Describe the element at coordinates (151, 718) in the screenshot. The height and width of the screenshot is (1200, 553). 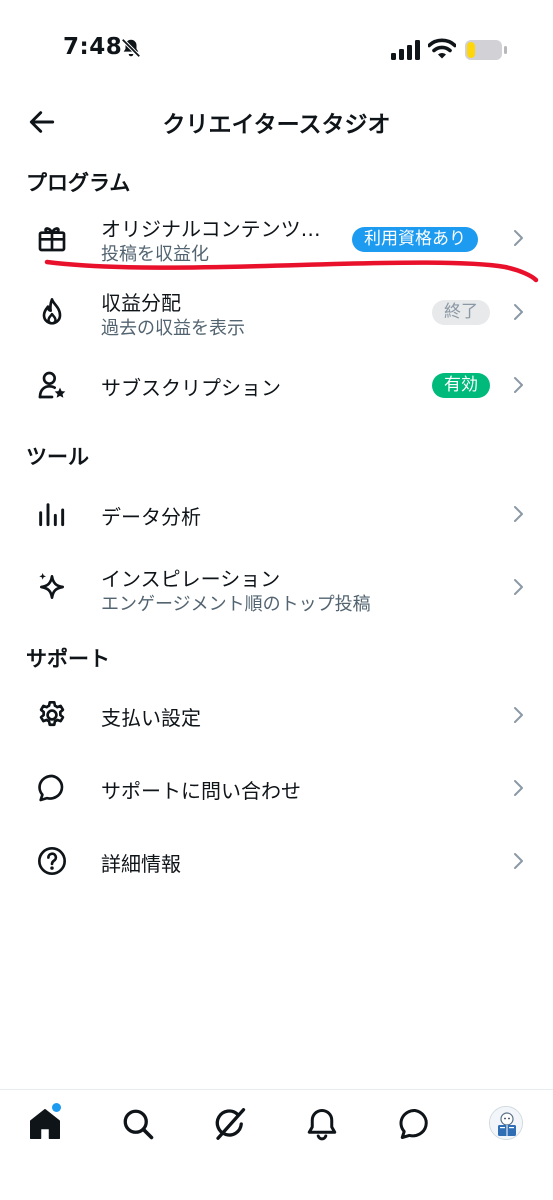
I see `item-title: 支払い設定` at that location.